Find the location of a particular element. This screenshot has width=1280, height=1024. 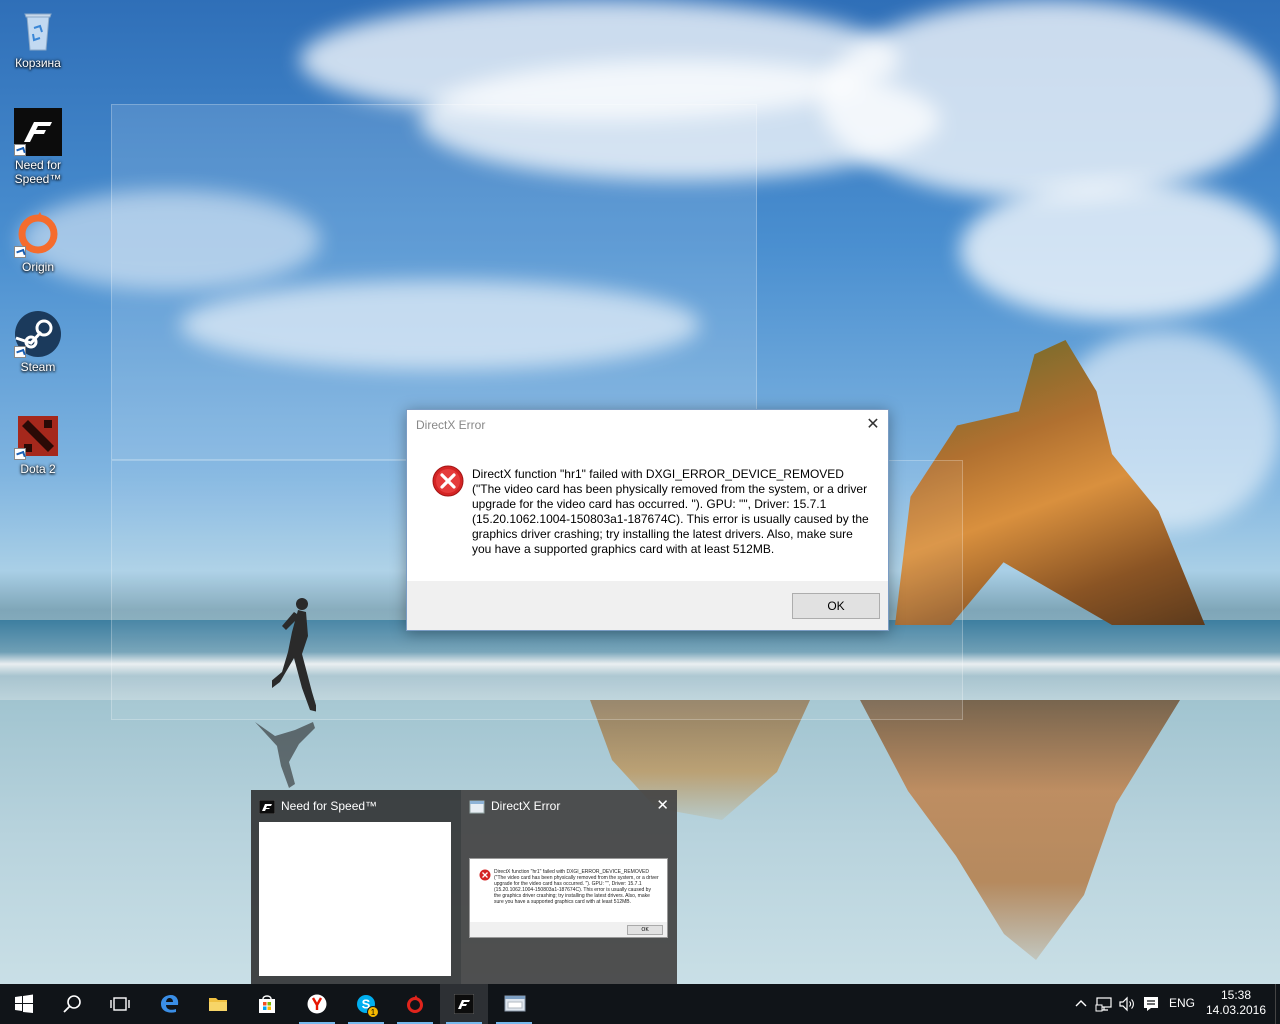

desktop-icon-label: Dota 2 is located at coordinates (38, 469).